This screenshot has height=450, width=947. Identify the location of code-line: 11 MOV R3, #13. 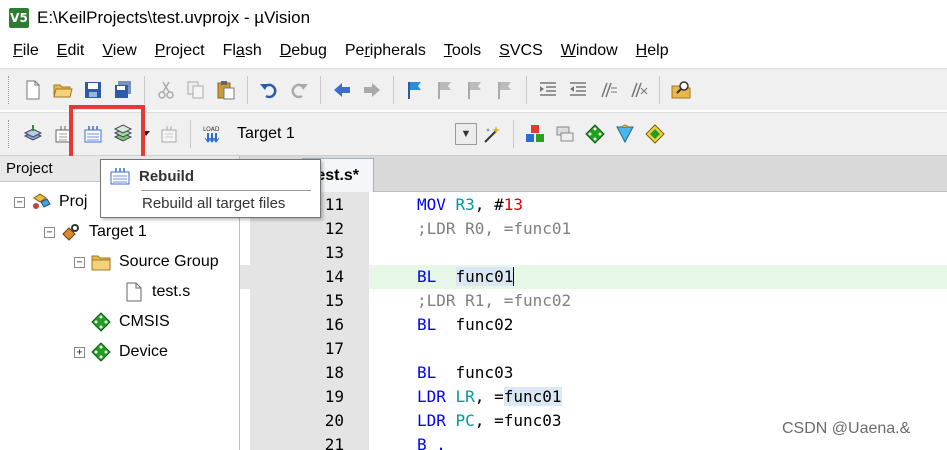
(593, 205).